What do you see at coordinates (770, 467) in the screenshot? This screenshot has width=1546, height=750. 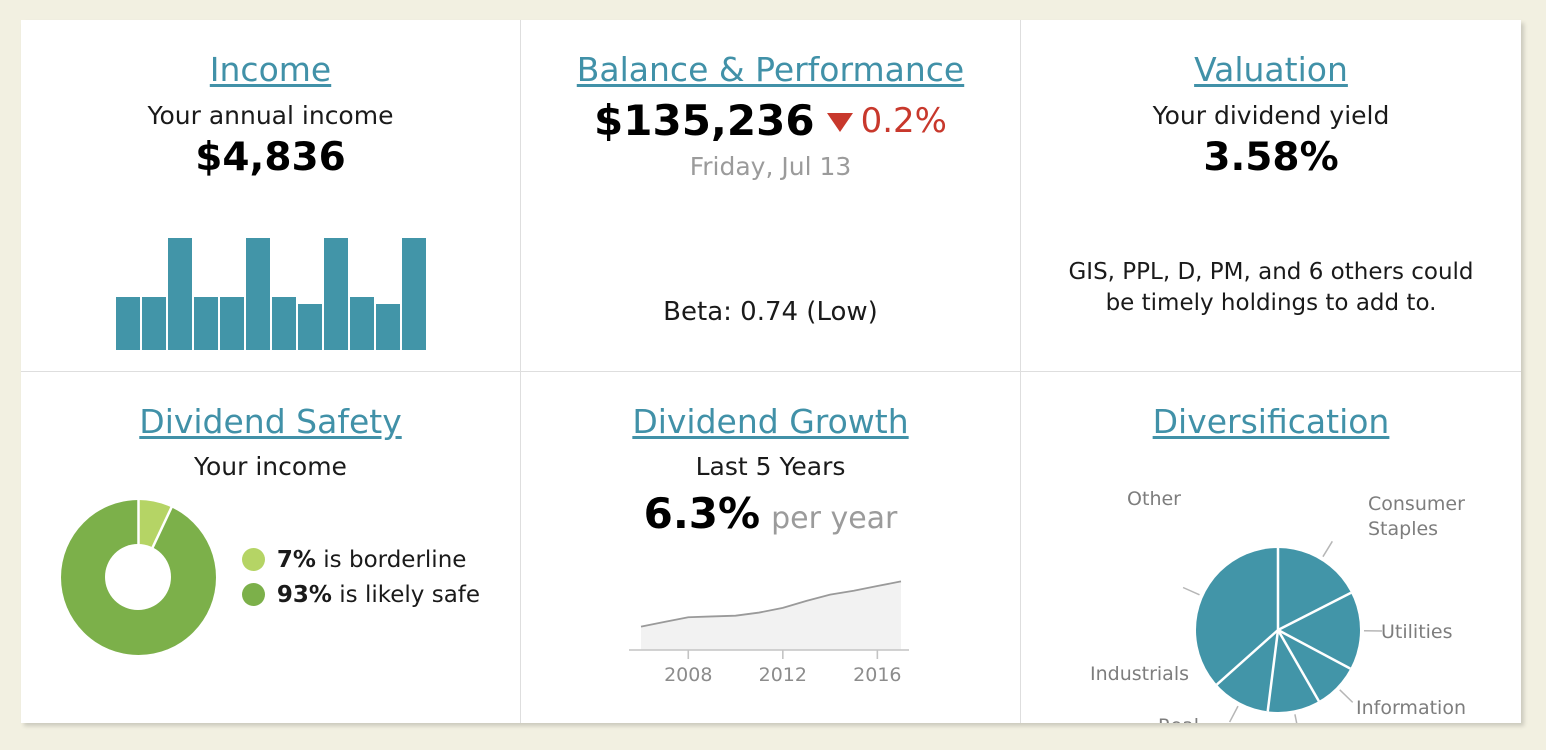 I see `dividend-growth-subtitle: Last 5 Years` at bounding box center [770, 467].